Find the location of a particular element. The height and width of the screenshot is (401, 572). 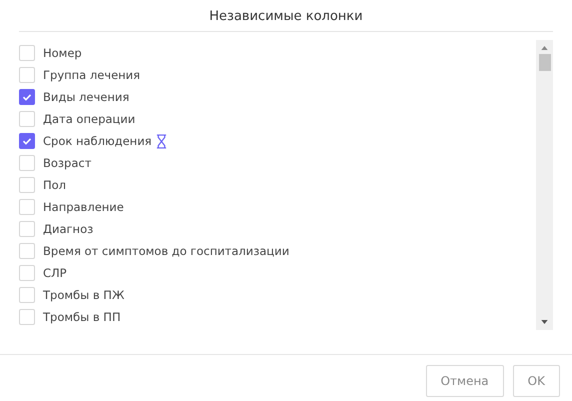

column-label: Номер is located at coordinates (62, 53).